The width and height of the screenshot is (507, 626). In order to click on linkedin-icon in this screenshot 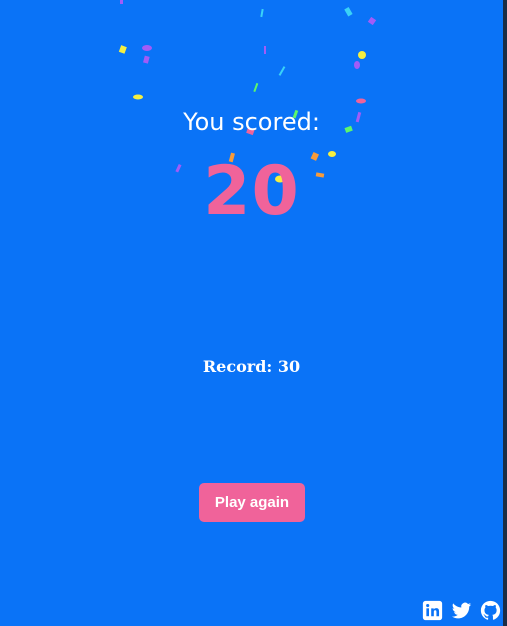, I will do `click(432, 610)`.